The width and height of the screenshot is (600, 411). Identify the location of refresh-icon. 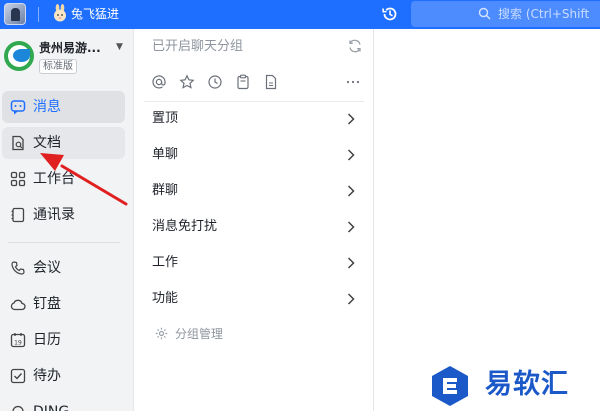
(355, 46).